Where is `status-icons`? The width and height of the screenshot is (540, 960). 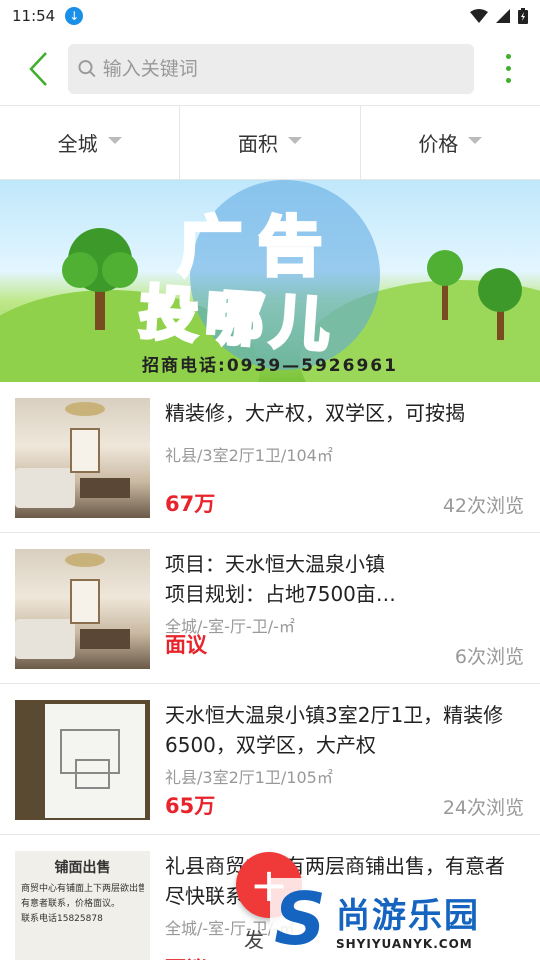
status-icons is located at coordinates (499, 16).